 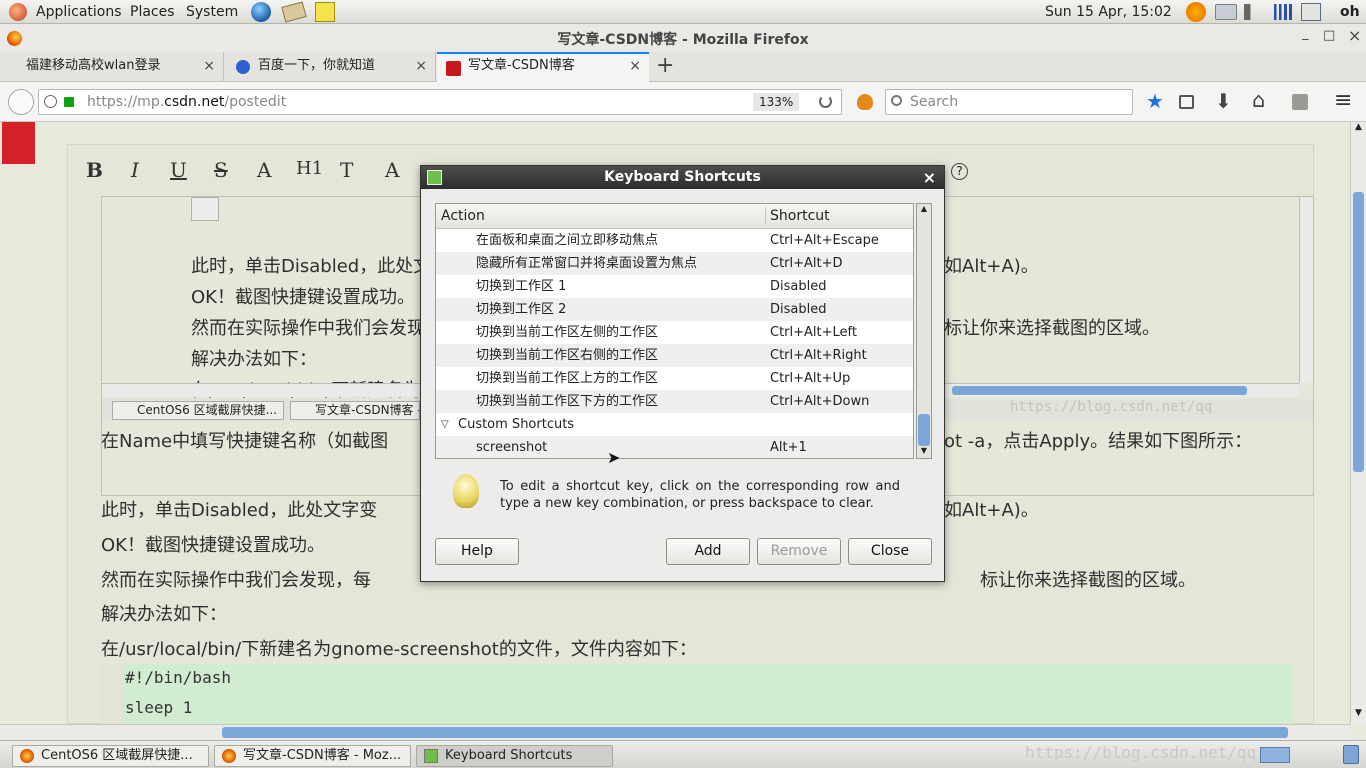 What do you see at coordinates (112, 67) in the screenshot?
I see `tab-wlan-login: 福建移动高校wlan登录 ×` at bounding box center [112, 67].